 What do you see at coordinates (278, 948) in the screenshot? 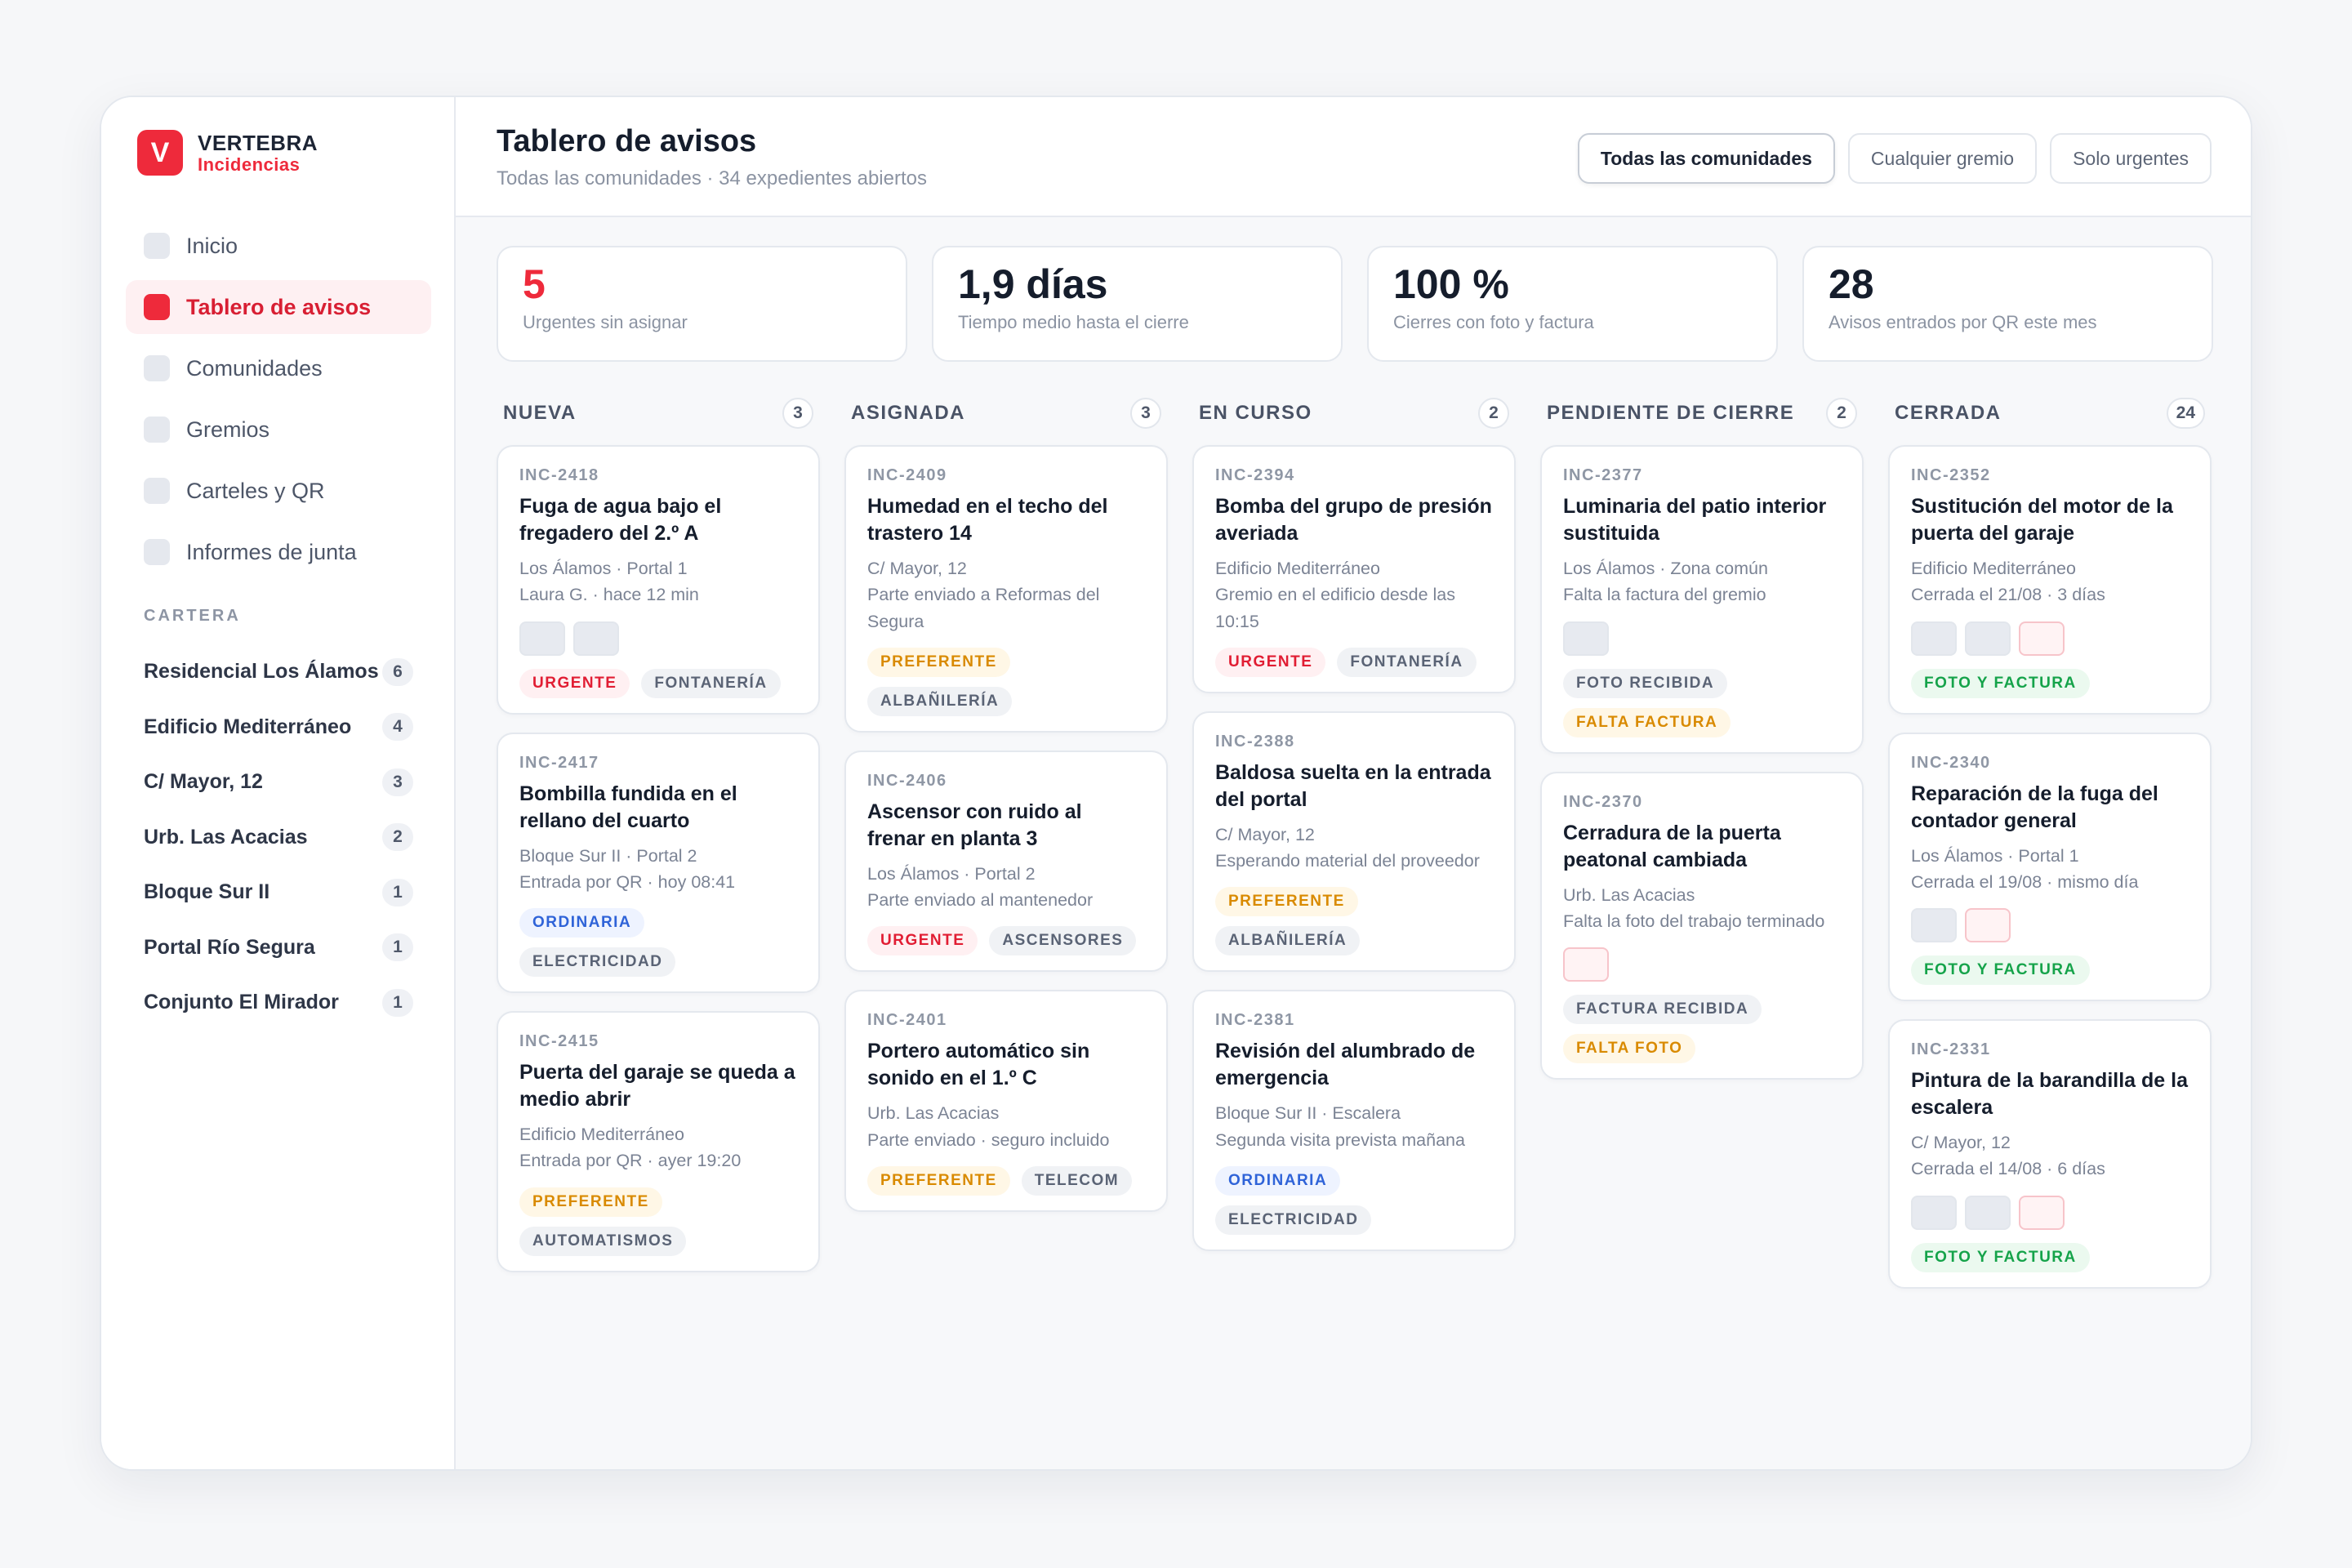
I see `portfolio-item: Portal Río Segura 1` at bounding box center [278, 948].